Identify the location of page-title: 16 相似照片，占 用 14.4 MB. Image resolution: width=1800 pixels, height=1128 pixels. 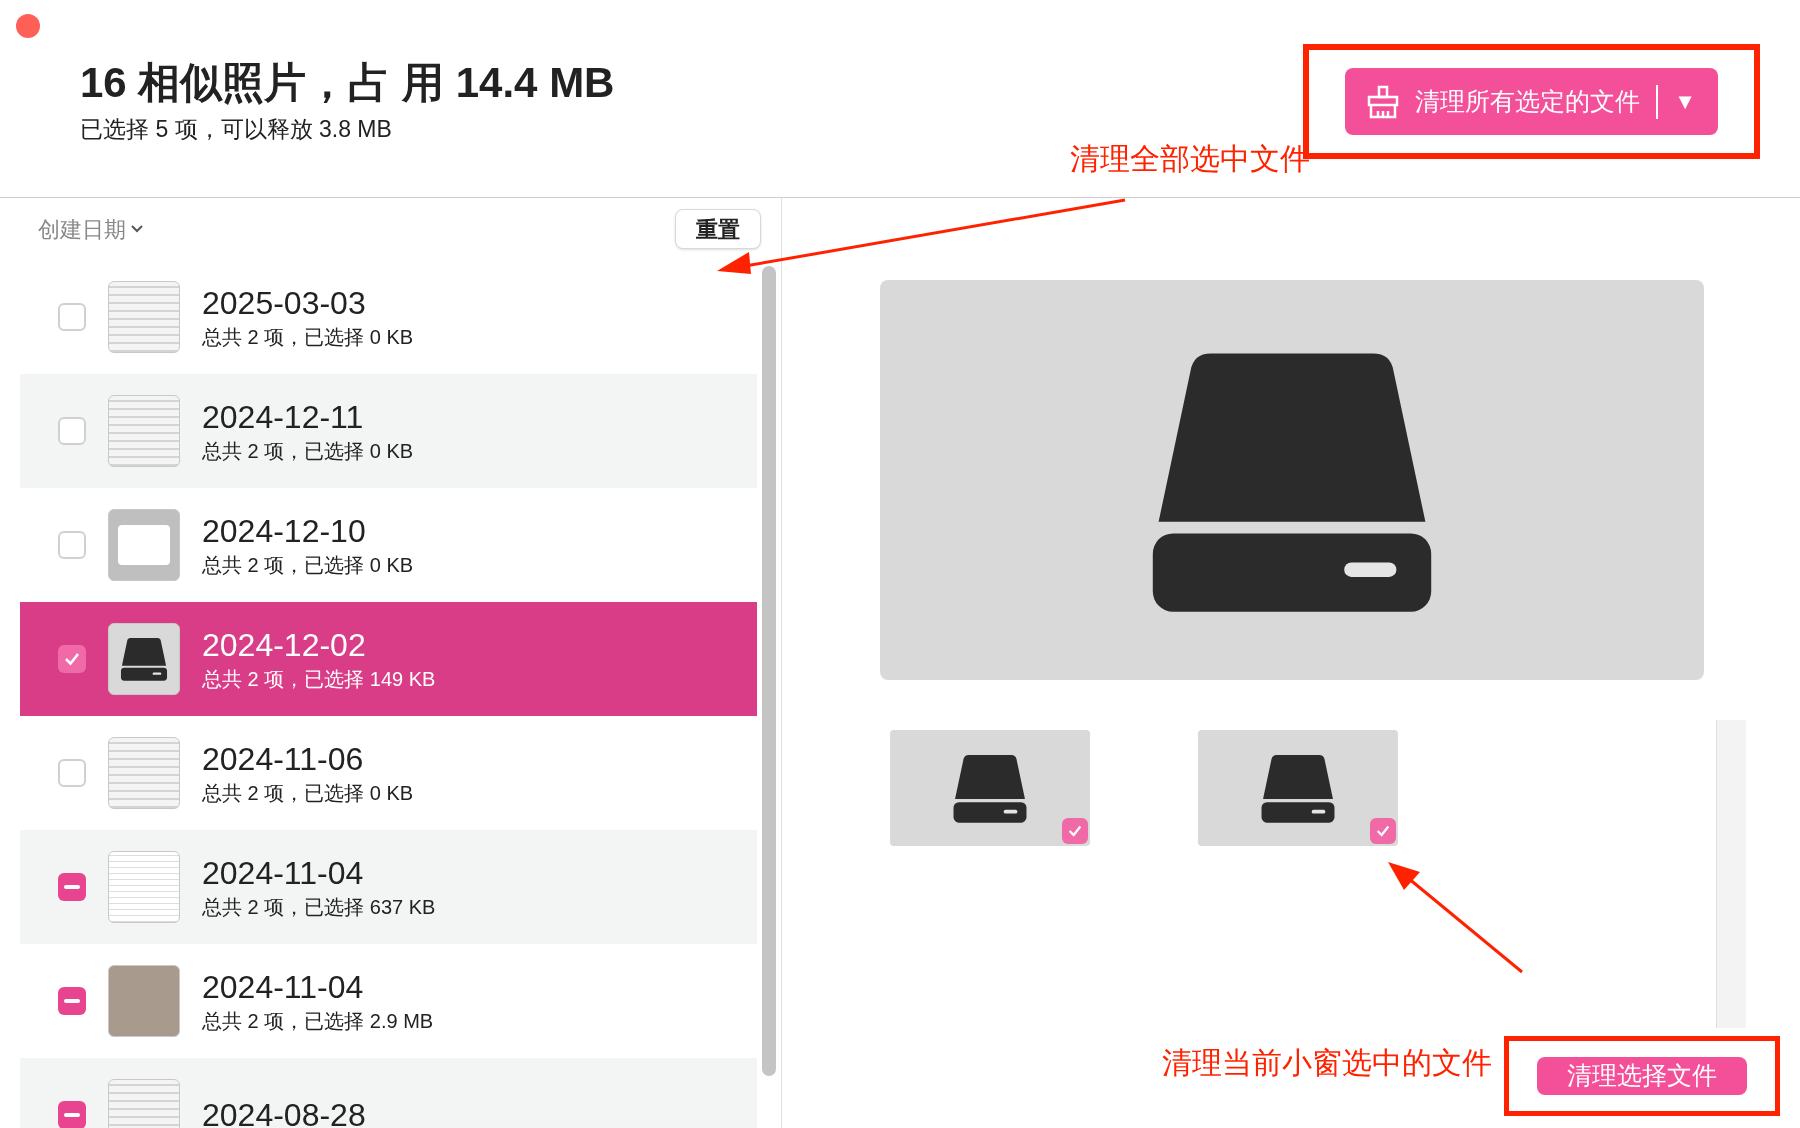
(347, 83).